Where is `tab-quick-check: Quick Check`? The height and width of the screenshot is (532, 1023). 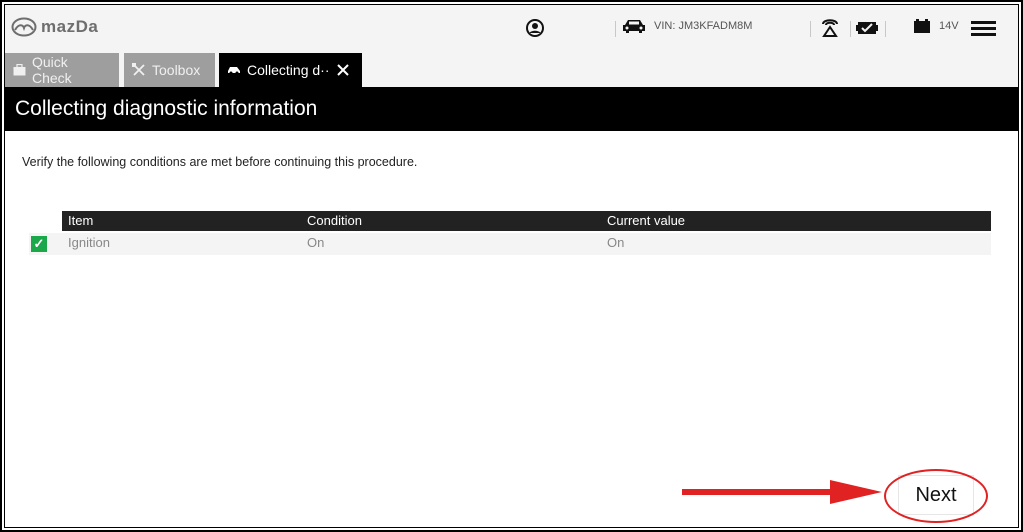
tab-quick-check: Quick Check is located at coordinates (62, 70).